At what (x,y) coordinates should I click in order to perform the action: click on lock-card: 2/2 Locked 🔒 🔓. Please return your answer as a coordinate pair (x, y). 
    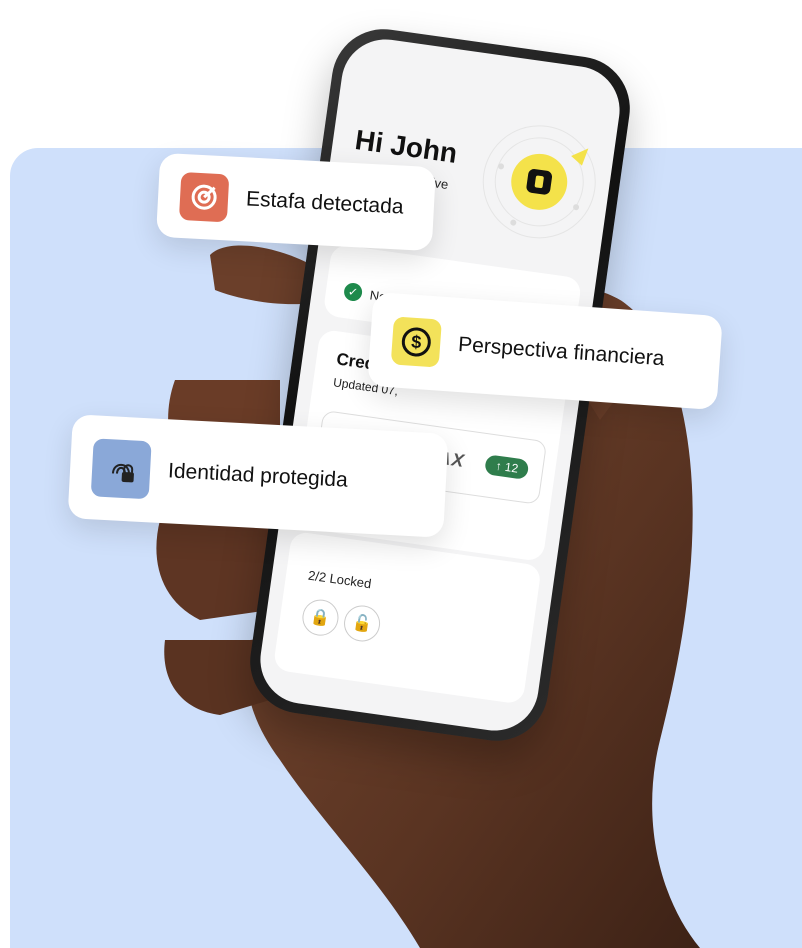
    Looking at the image, I should click on (407, 617).